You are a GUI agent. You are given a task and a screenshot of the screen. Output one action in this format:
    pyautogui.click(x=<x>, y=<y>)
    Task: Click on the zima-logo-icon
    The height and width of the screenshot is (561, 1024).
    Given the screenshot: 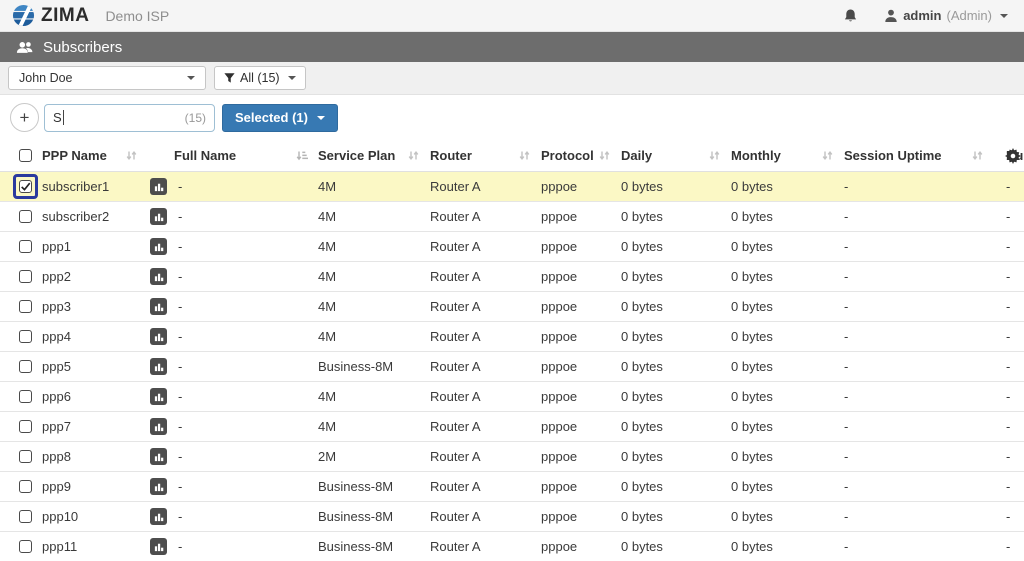 What is the action you would take?
    pyautogui.click(x=23, y=15)
    